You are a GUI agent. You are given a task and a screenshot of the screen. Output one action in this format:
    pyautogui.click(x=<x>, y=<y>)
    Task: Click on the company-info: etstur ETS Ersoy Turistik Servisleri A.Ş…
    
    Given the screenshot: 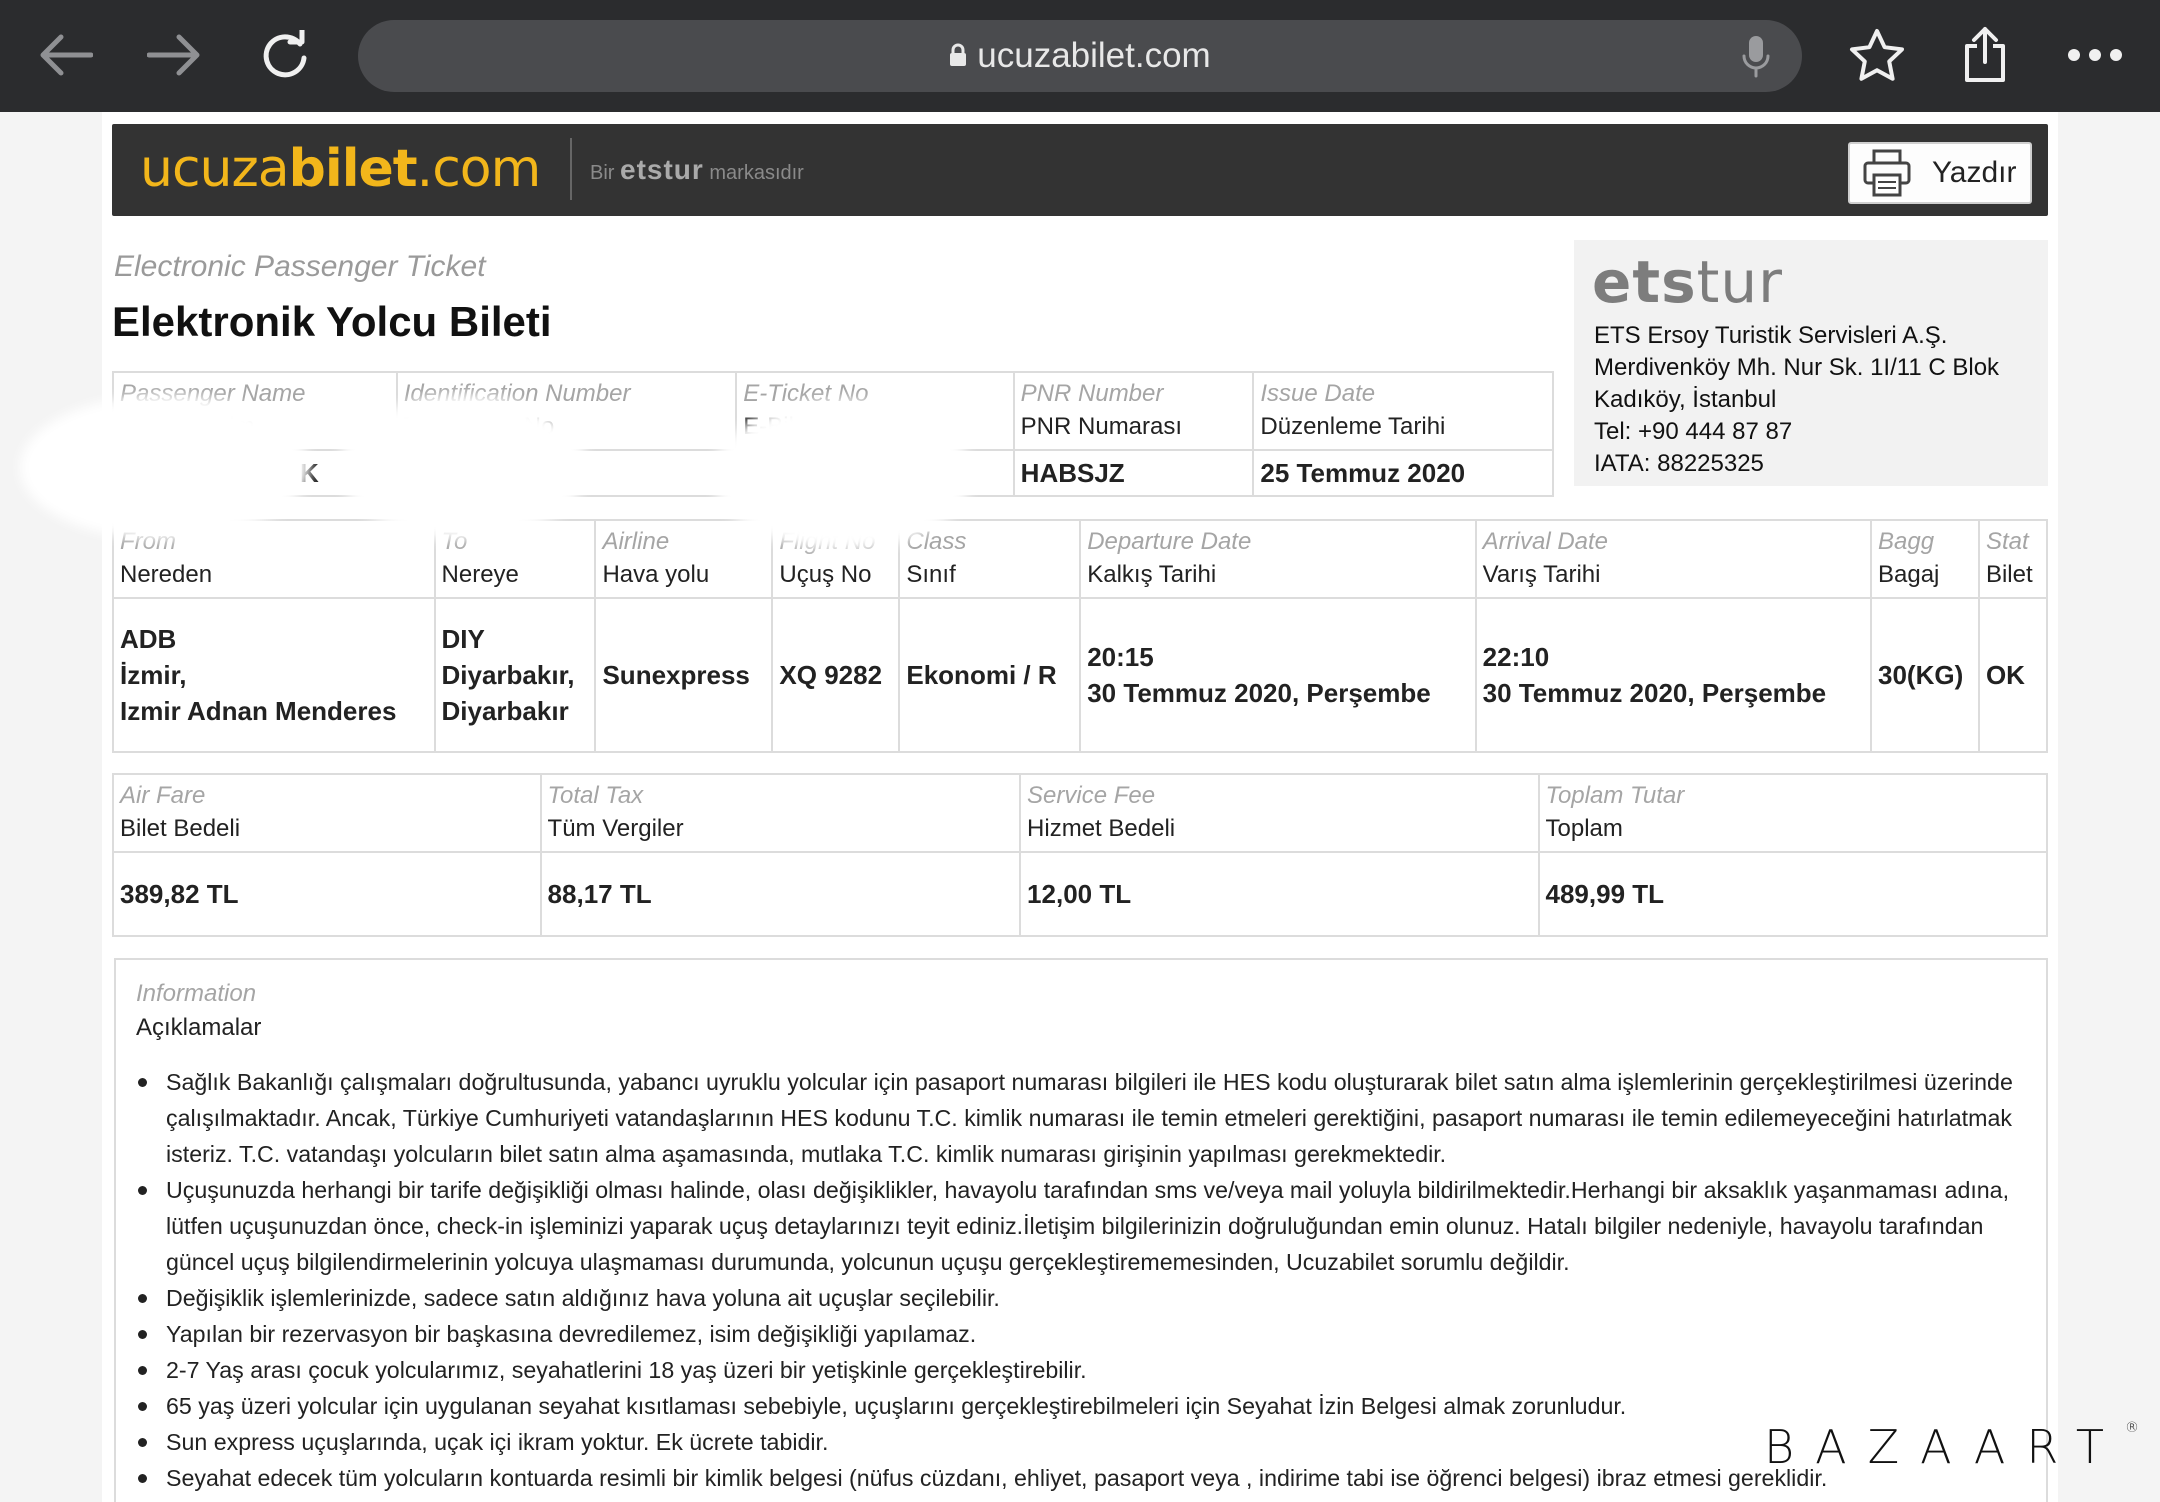 What is the action you would take?
    pyautogui.click(x=1811, y=363)
    